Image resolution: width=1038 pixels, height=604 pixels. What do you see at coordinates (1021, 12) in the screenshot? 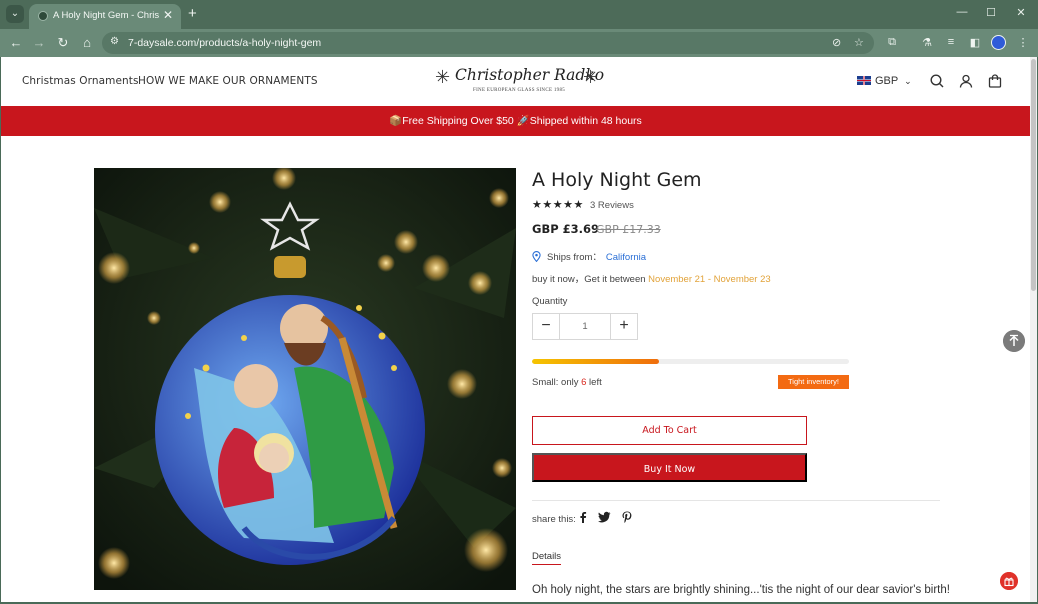
I see `close-window-button: ✕` at bounding box center [1021, 12].